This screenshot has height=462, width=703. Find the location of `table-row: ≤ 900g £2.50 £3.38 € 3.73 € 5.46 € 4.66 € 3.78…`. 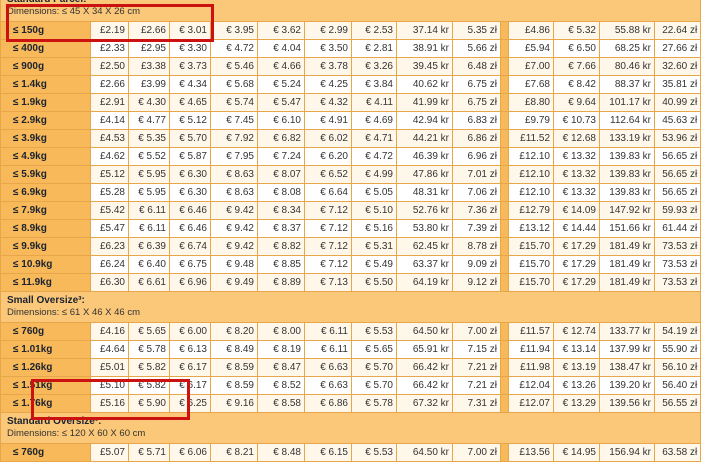

table-row: ≤ 900g £2.50 £3.38 € 3.73 € 5.46 € 4.66 € 3.78… is located at coordinates (351, 66).